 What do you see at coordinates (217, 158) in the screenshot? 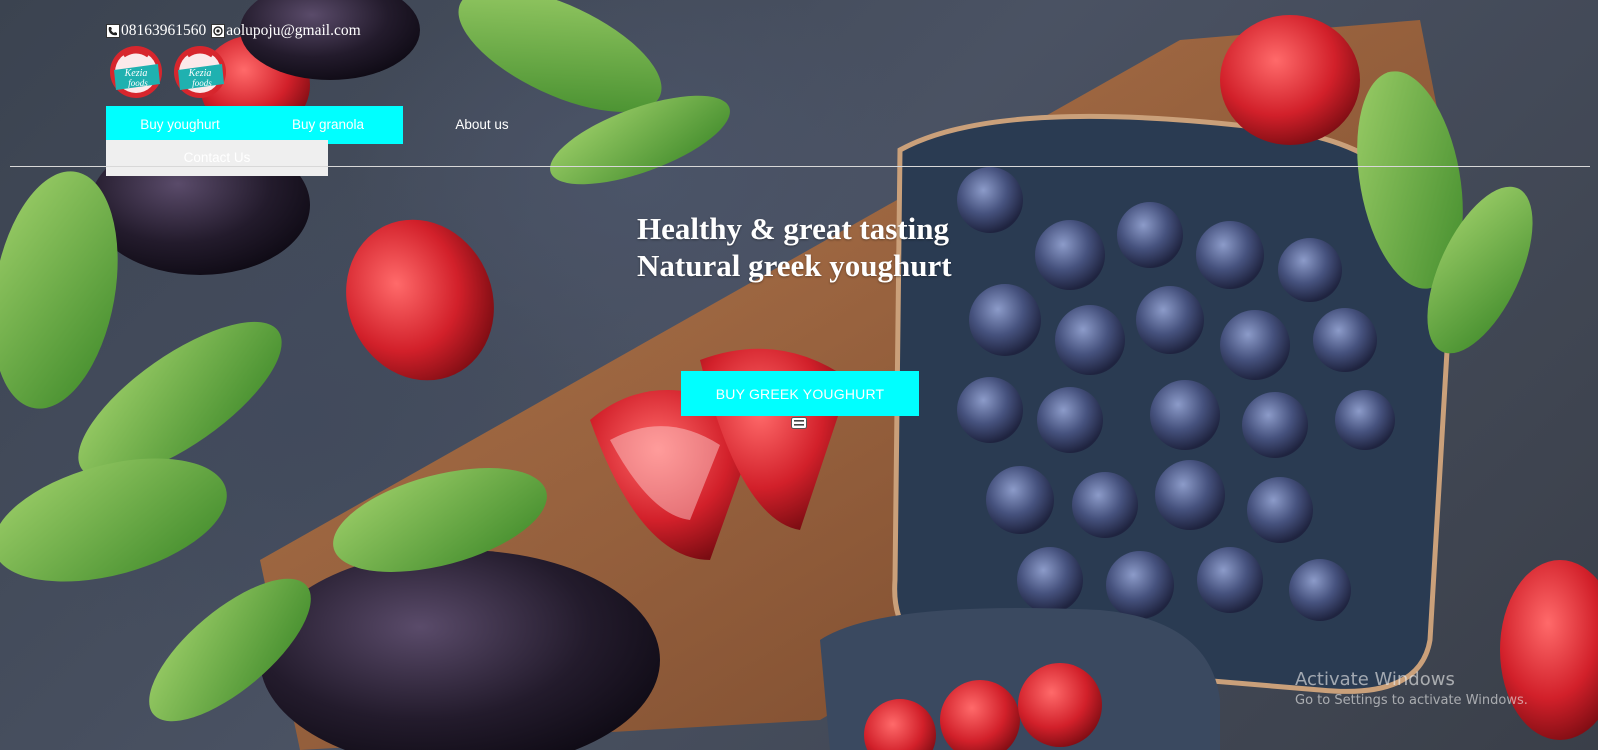
I see `nav-contact-us: Contact Us` at bounding box center [217, 158].